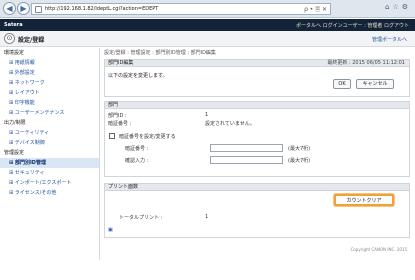  What do you see at coordinates (27, 93) in the screenshot?
I see `sidebar-item-label: レイアウト` at bounding box center [27, 93].